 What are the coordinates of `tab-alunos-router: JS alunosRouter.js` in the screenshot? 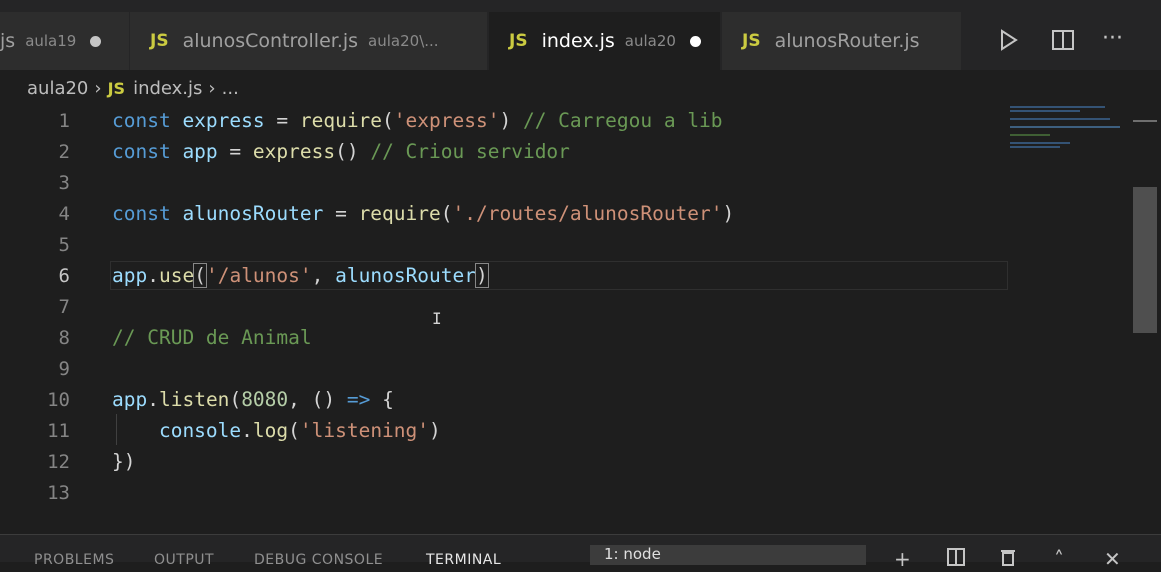 It's located at (842, 41).